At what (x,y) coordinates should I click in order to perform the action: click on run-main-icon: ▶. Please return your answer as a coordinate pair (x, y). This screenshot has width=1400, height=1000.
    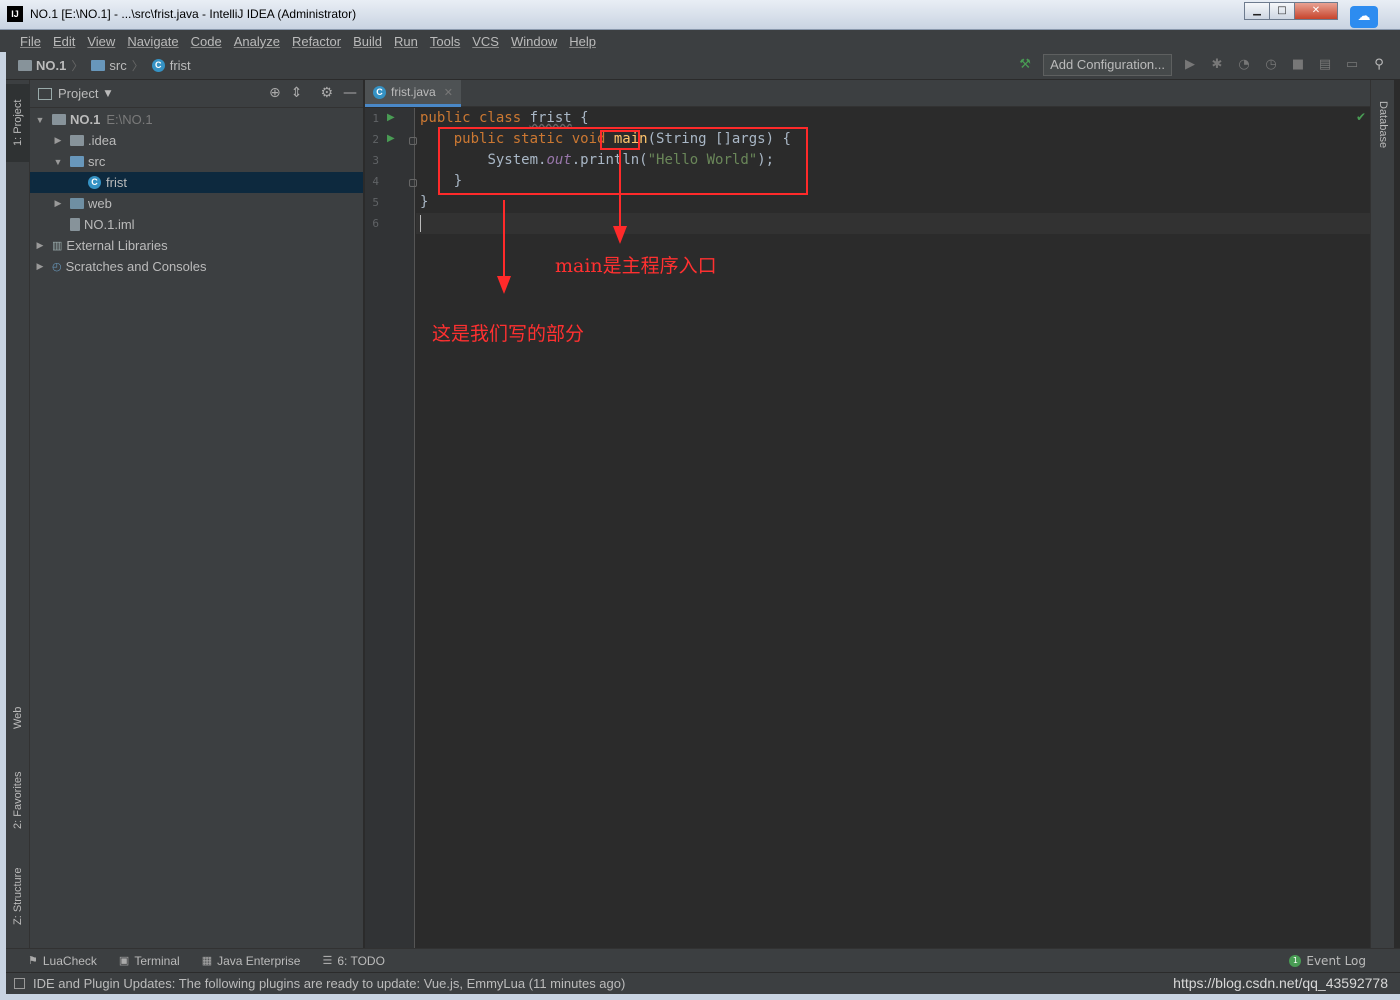
    Looking at the image, I should click on (391, 138).